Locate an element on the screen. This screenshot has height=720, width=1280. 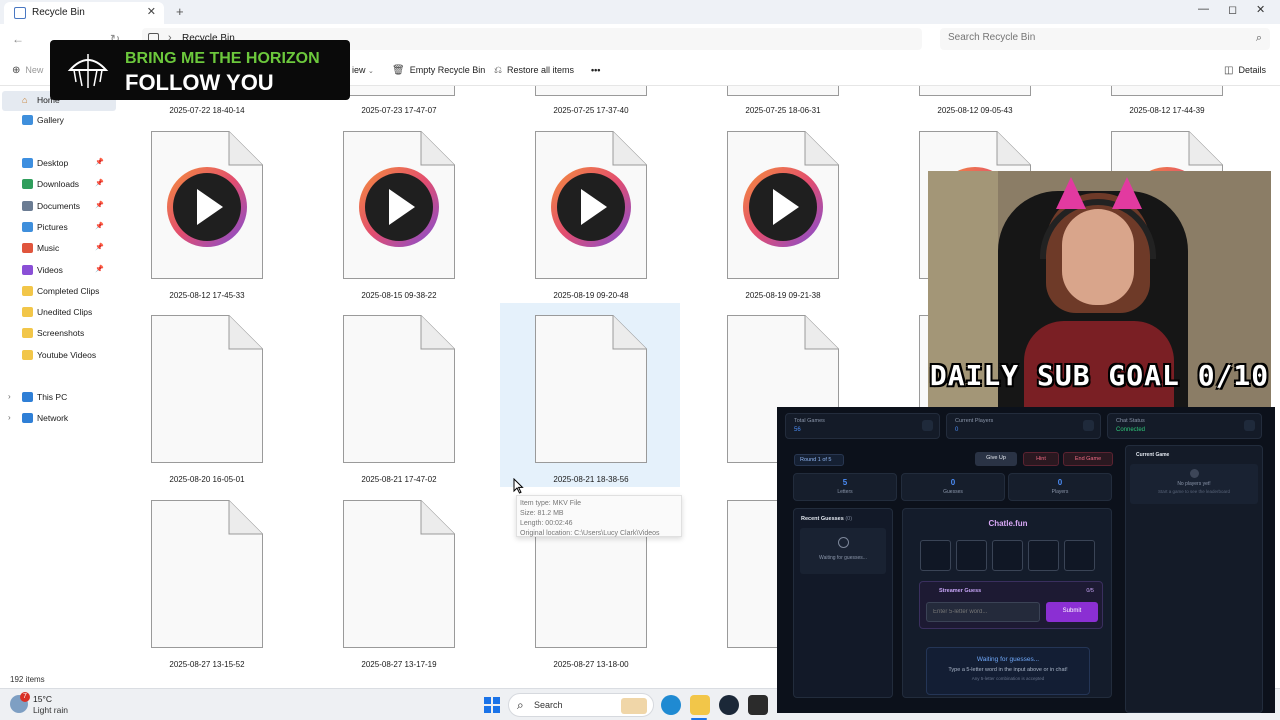
music-icon is located at coordinates (27, 248).